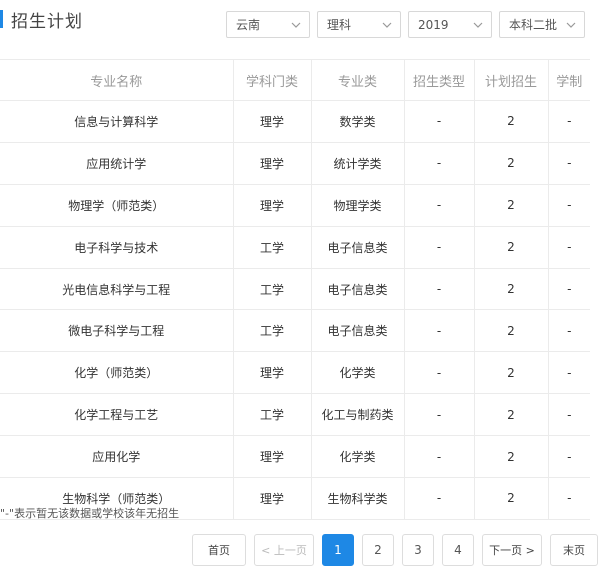 The image size is (600, 571). What do you see at coordinates (358, 163) in the screenshot?
I see `cell-major-category: 统计学类` at bounding box center [358, 163].